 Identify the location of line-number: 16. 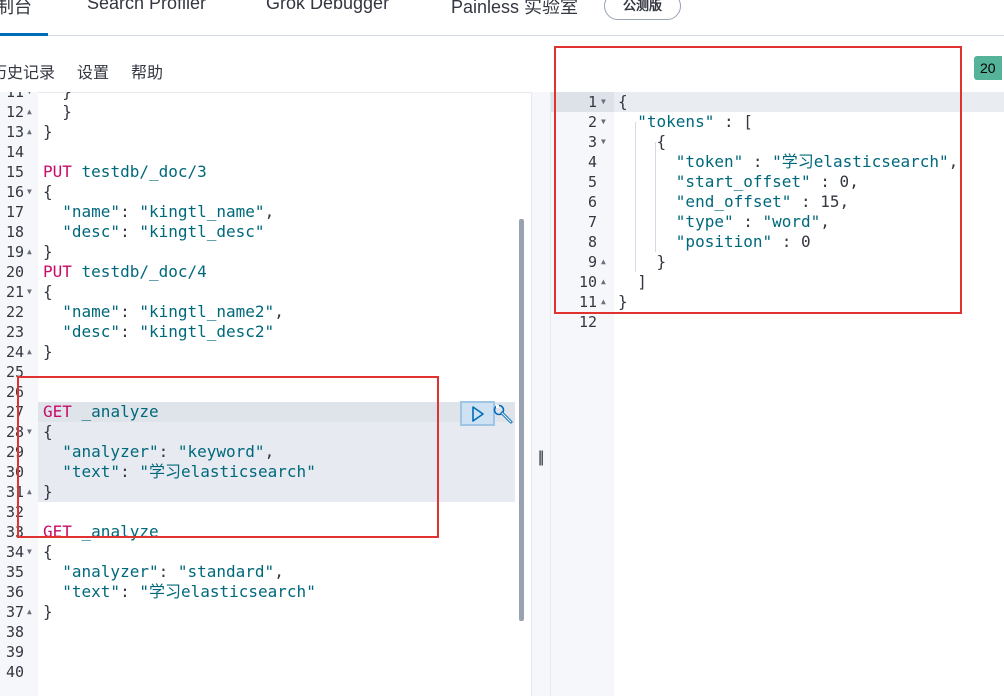
(14, 192).